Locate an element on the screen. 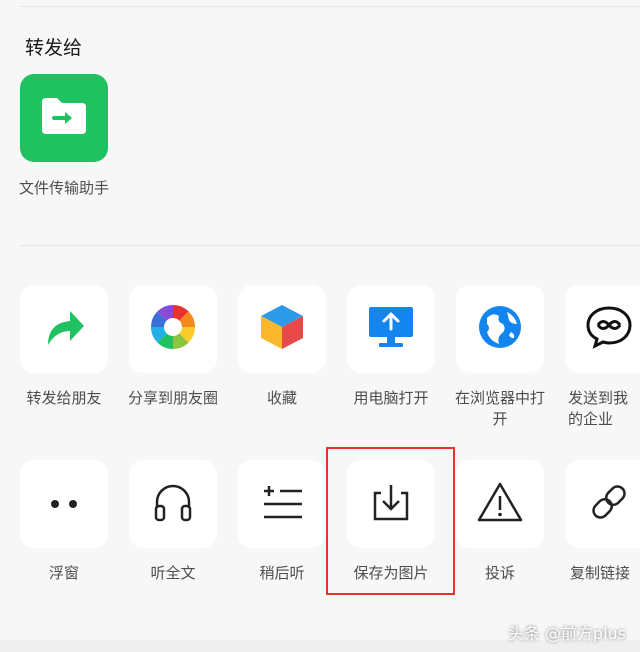 Image resolution: width=640 pixels, height=652 pixels. wecom-icon is located at coordinates (609, 329).